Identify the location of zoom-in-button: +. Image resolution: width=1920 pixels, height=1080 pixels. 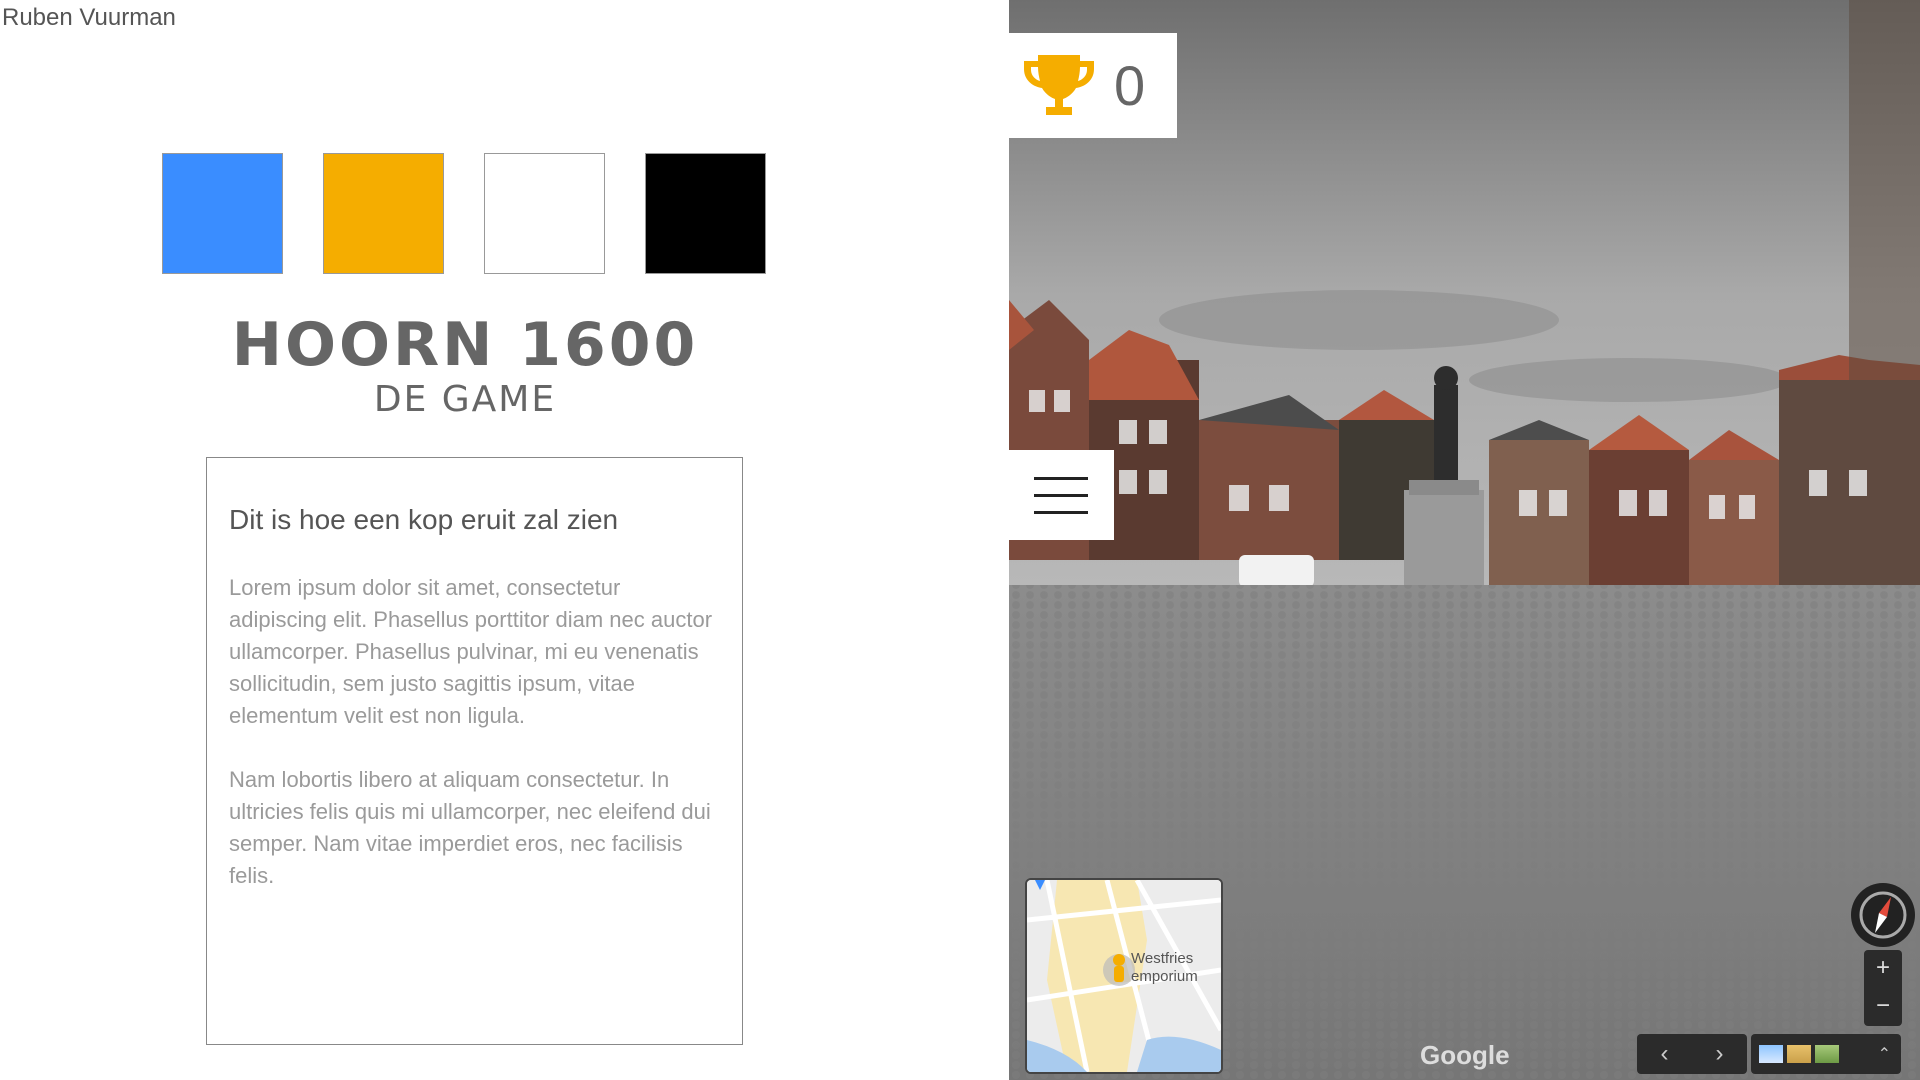
(1883, 969).